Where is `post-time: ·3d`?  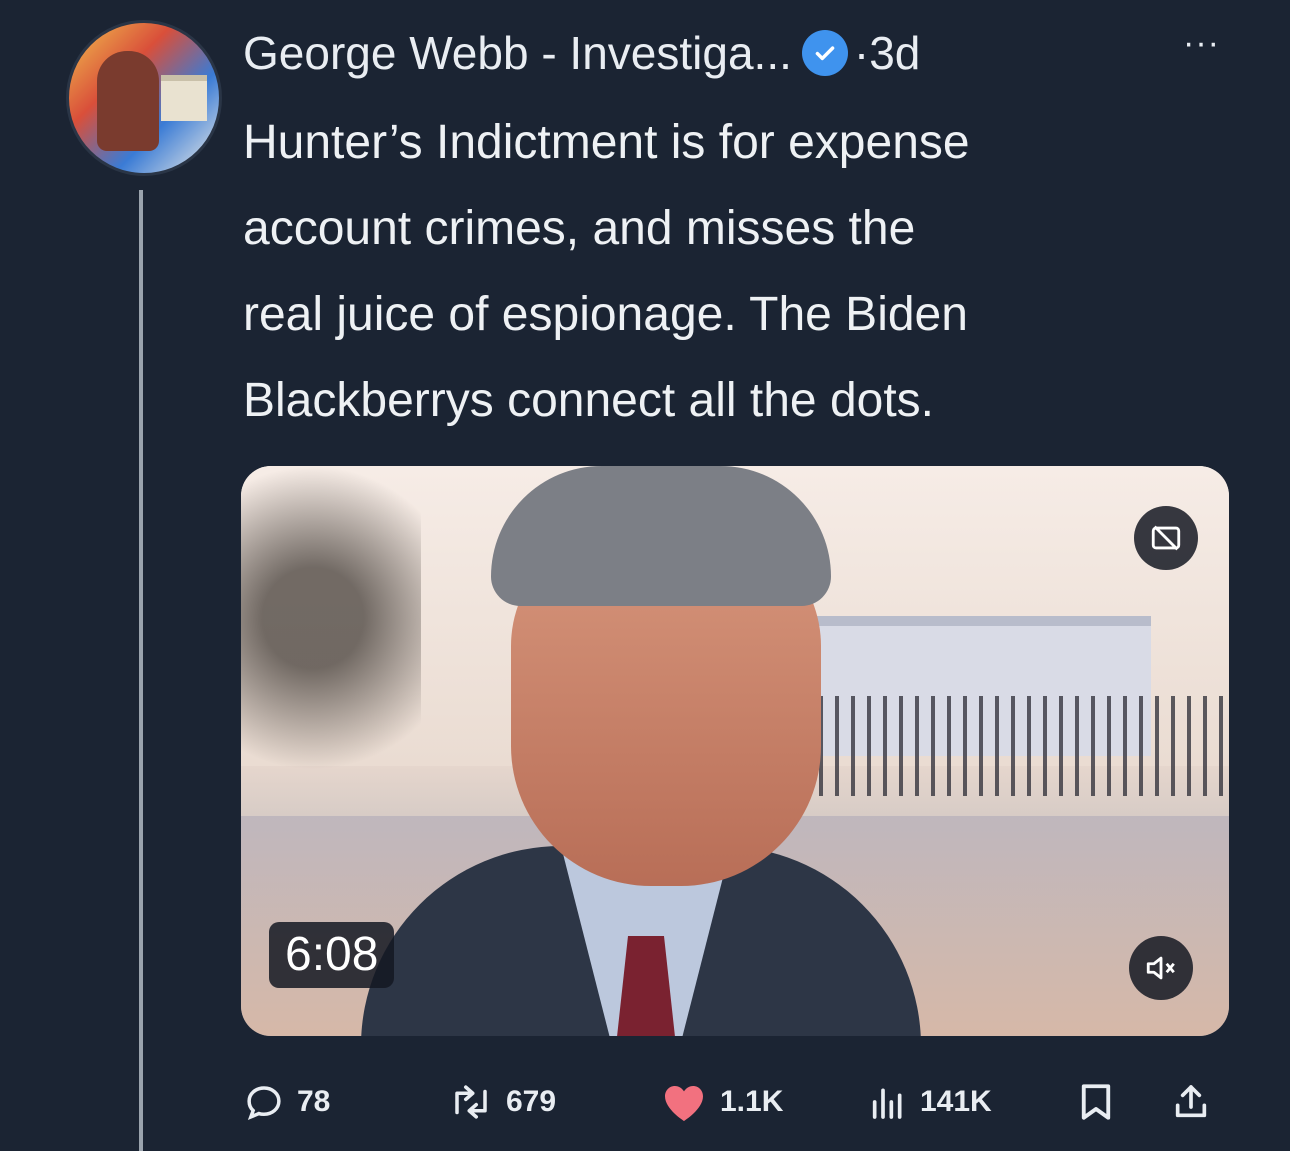 post-time: ·3d is located at coordinates (887, 53).